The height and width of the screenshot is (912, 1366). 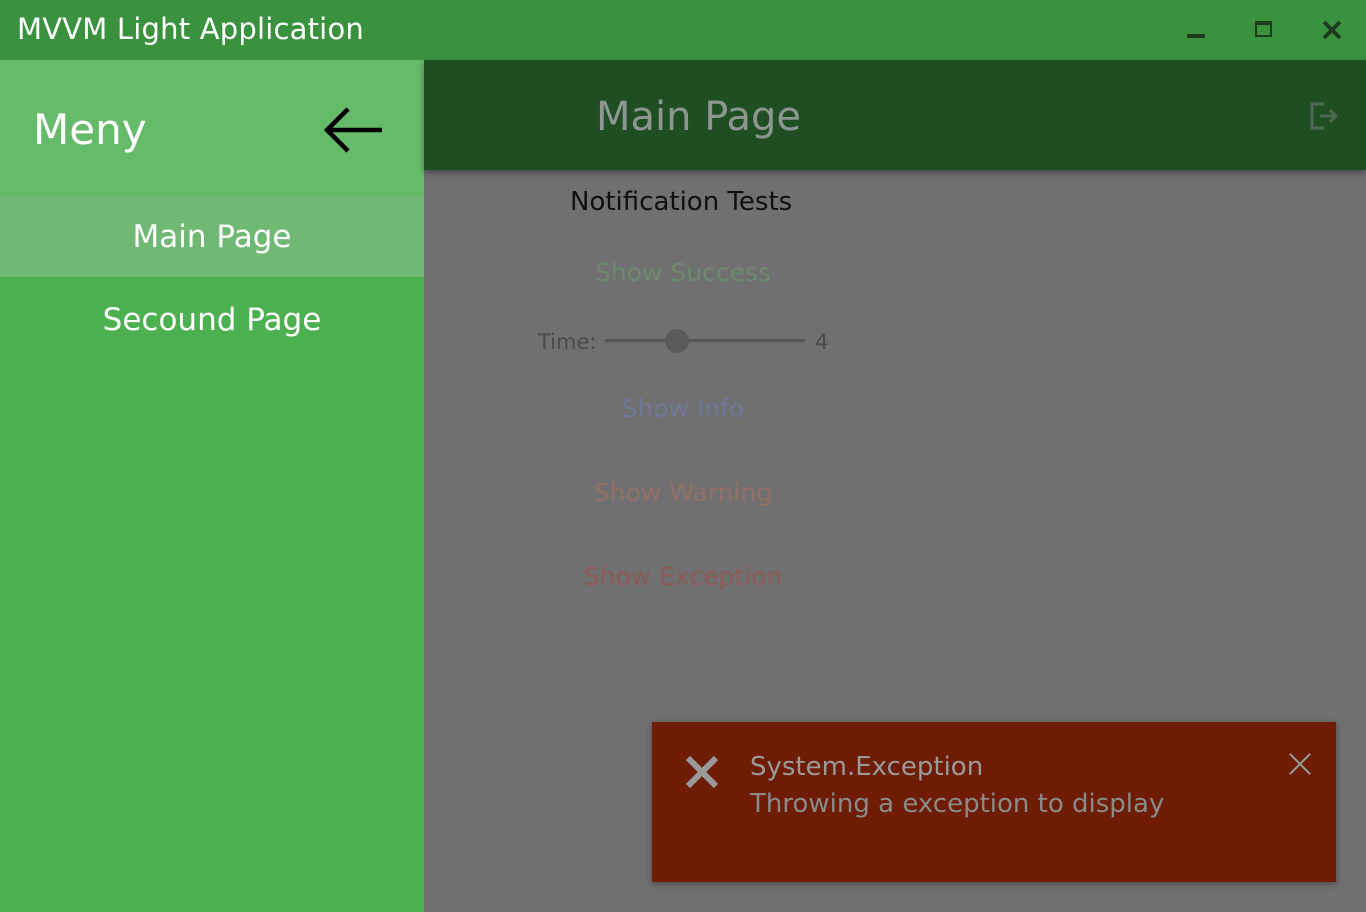 I want to click on x-icon, so click(x=702, y=772).